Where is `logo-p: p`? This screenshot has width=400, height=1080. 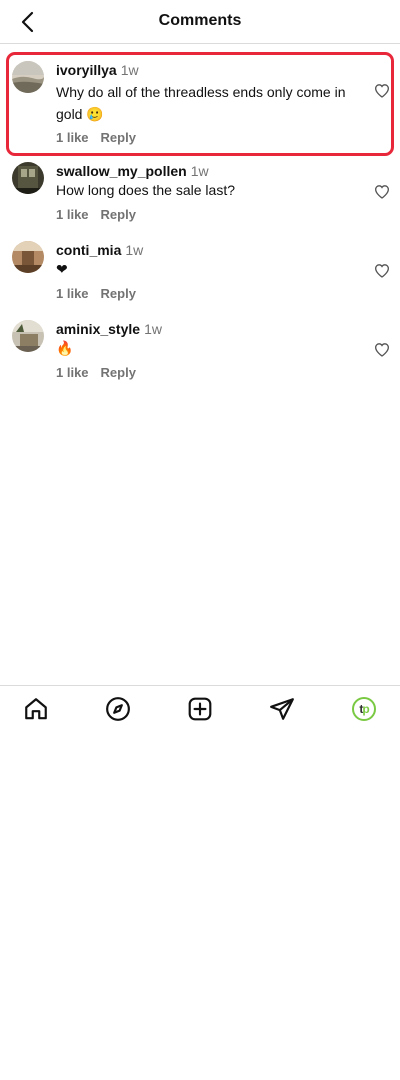
logo-p: p is located at coordinates (365, 709).